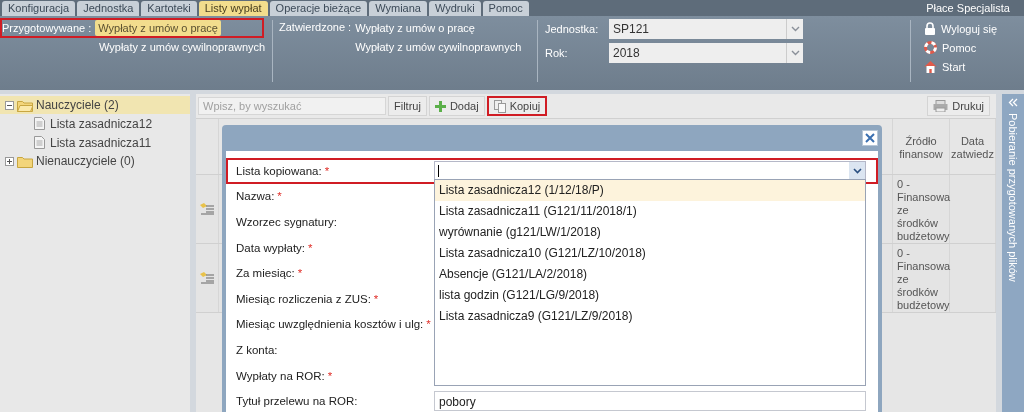 This screenshot has width=1024, height=412. Describe the element at coordinates (292, 106) in the screenshot. I see `search-field: Wpisz, by wyszukać` at that location.